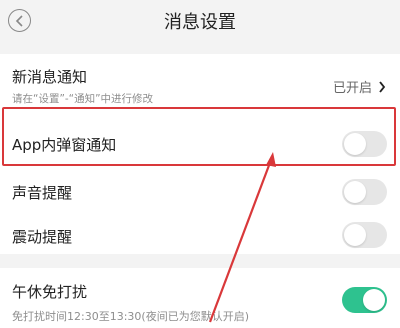 The width and height of the screenshot is (400, 328). What do you see at coordinates (42, 237) in the screenshot?
I see `vibration-reminder-label: 震动提醒` at bounding box center [42, 237].